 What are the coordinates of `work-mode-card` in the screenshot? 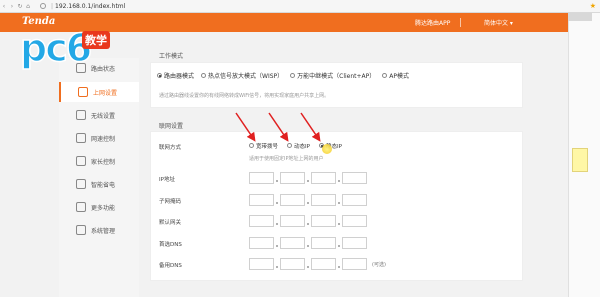 It's located at (336, 85).